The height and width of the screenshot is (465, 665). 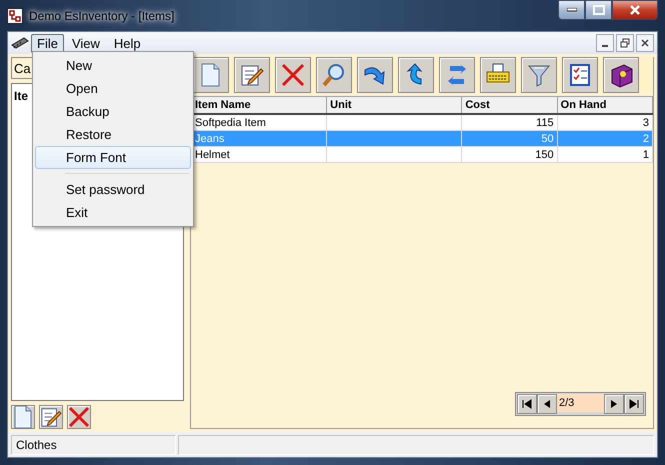 I want to click on window-title: Demo EsInventory - [Items], so click(x=101, y=15).